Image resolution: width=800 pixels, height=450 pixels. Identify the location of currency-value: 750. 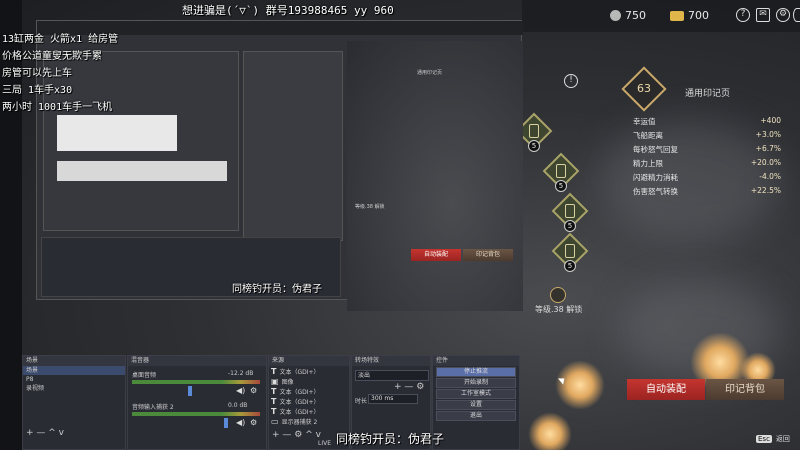
(635, 15).